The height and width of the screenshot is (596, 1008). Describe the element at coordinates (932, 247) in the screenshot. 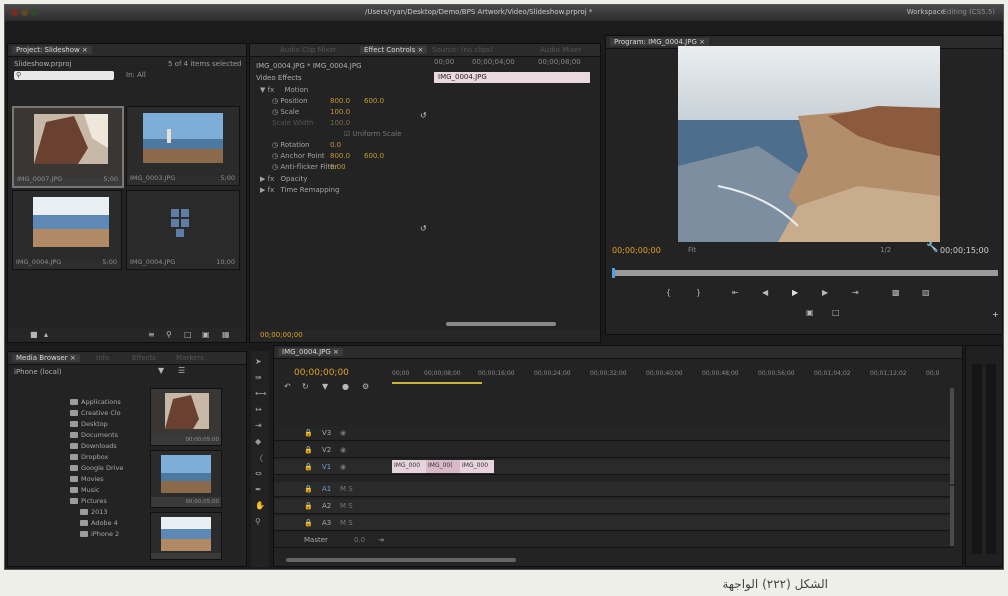

I see `wrench-icon: 🔧` at that location.